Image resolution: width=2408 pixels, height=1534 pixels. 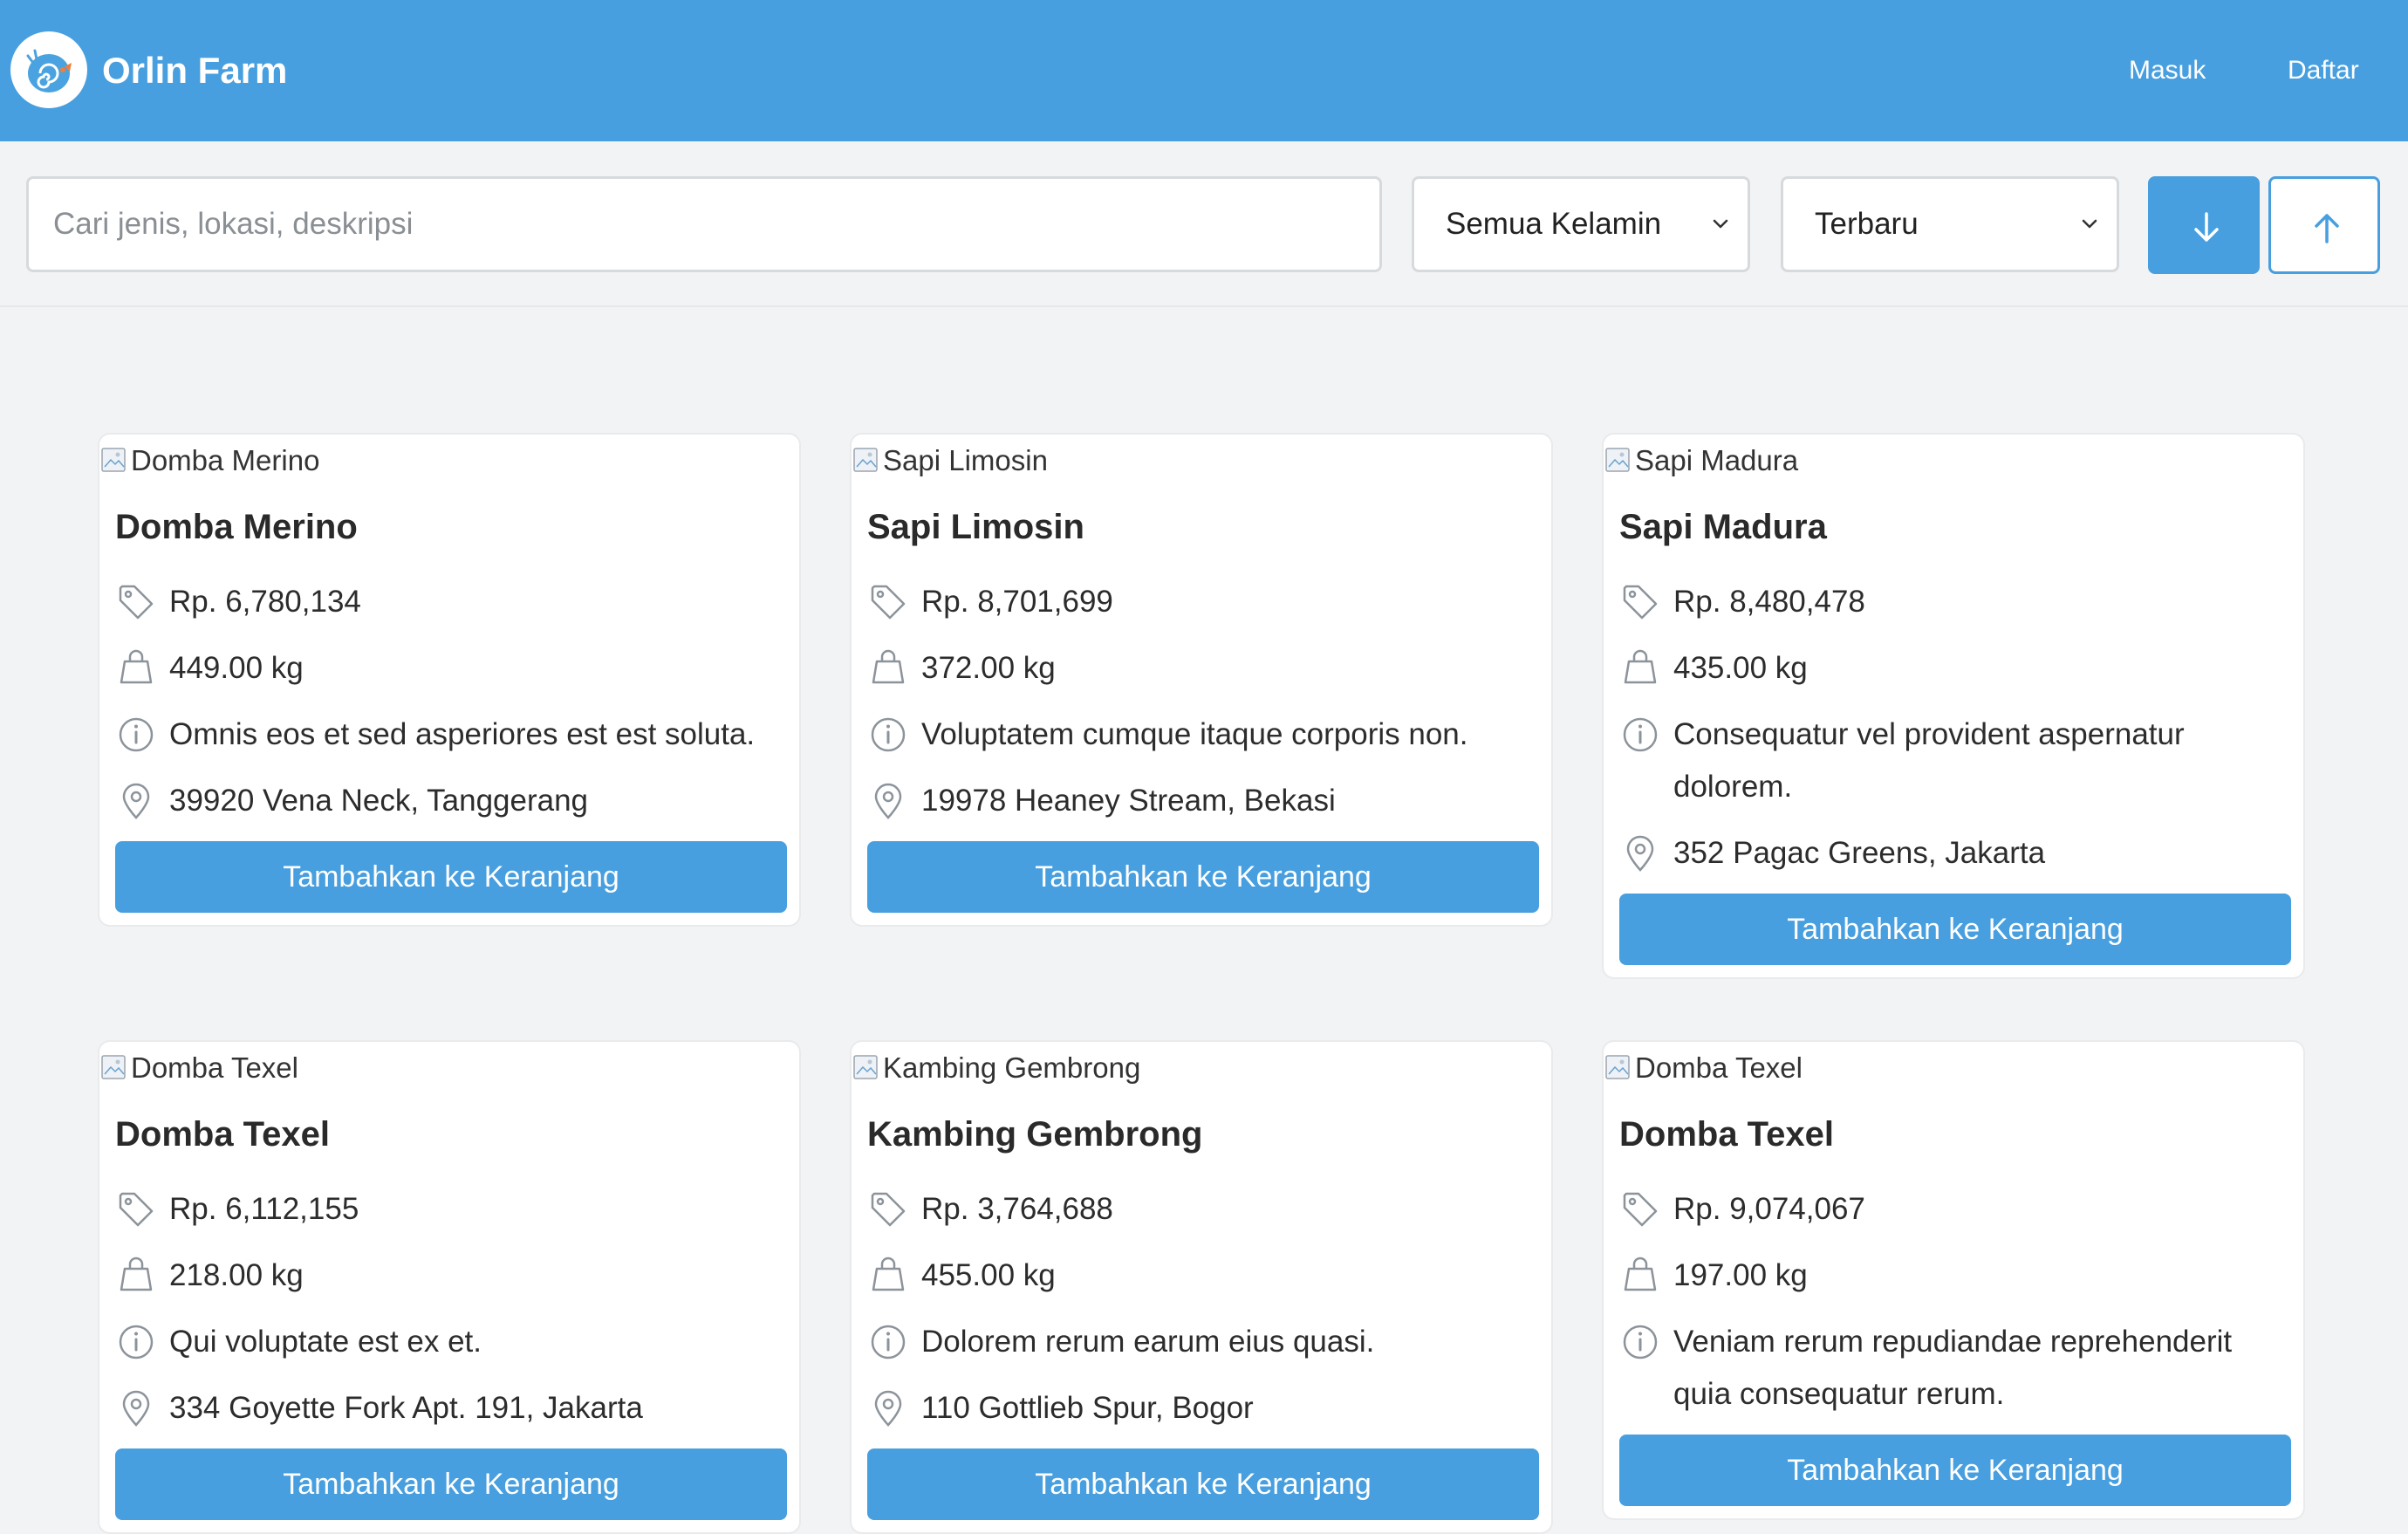 I want to click on product-image: Domba Merino, so click(x=209, y=461).